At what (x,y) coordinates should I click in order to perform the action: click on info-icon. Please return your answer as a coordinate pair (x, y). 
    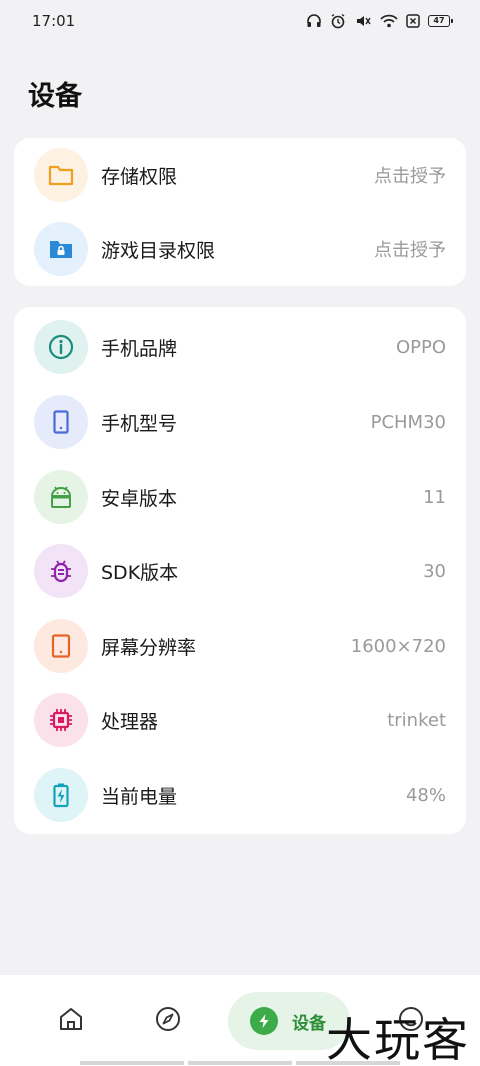
    Looking at the image, I should click on (61, 347).